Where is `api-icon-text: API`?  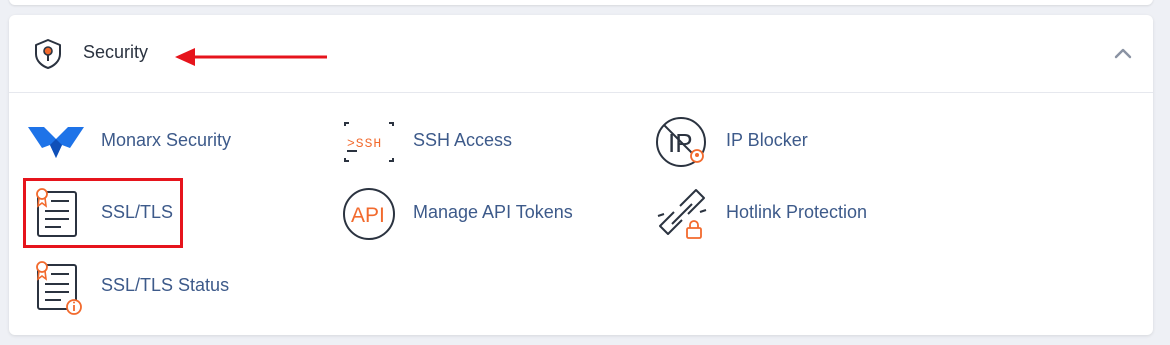 api-icon-text: API is located at coordinates (368, 215).